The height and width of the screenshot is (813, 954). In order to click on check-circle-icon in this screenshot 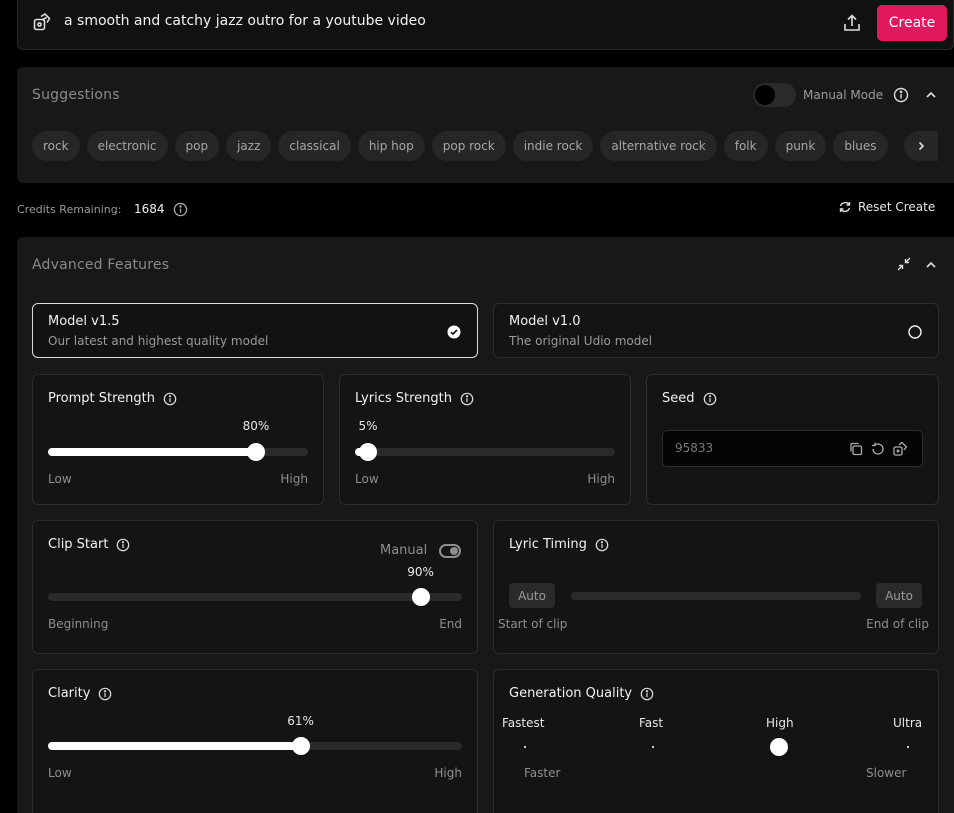, I will do `click(454, 331)`.